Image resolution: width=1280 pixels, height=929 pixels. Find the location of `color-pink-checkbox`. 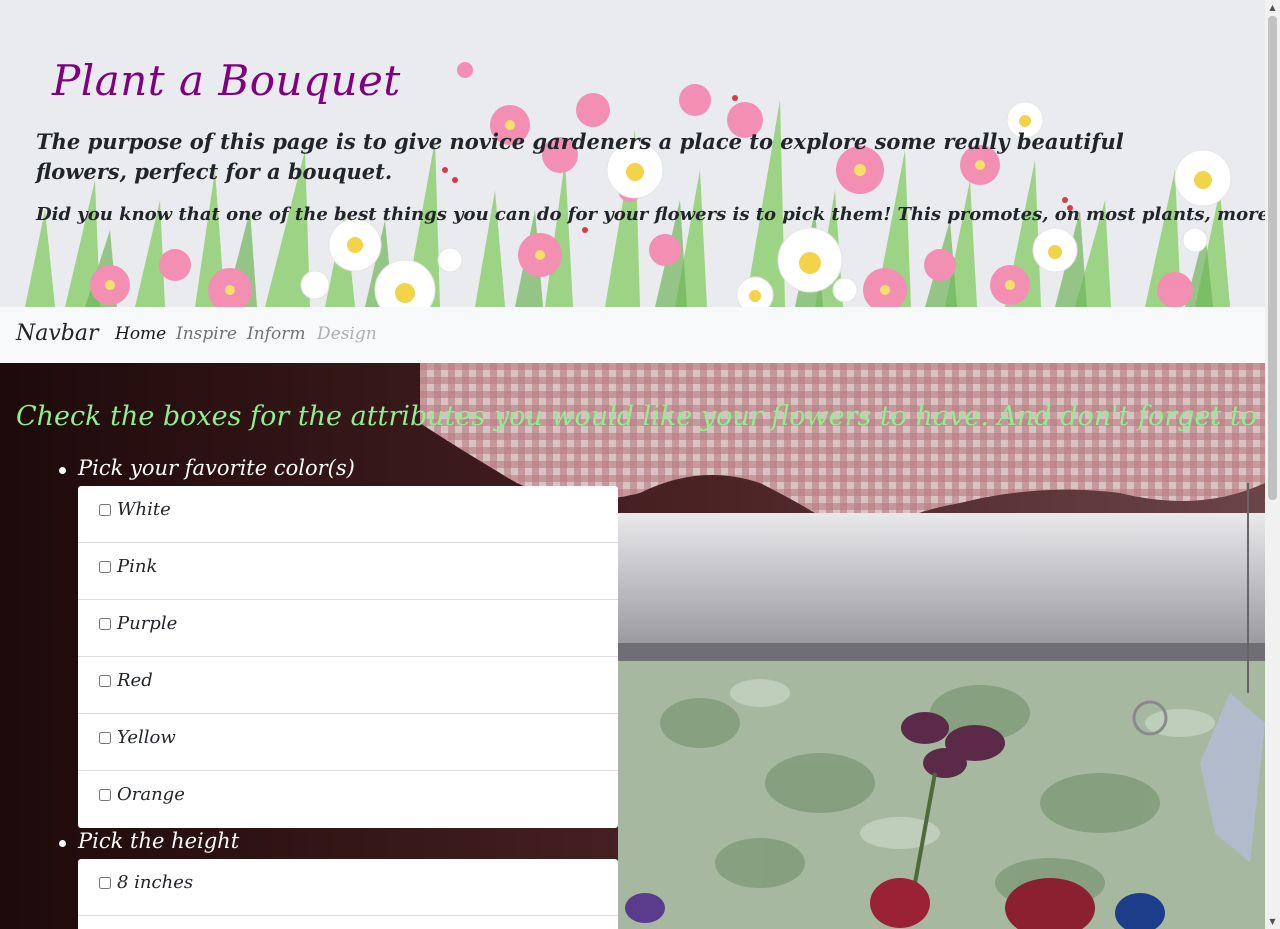

color-pink-checkbox is located at coordinates (105, 567).